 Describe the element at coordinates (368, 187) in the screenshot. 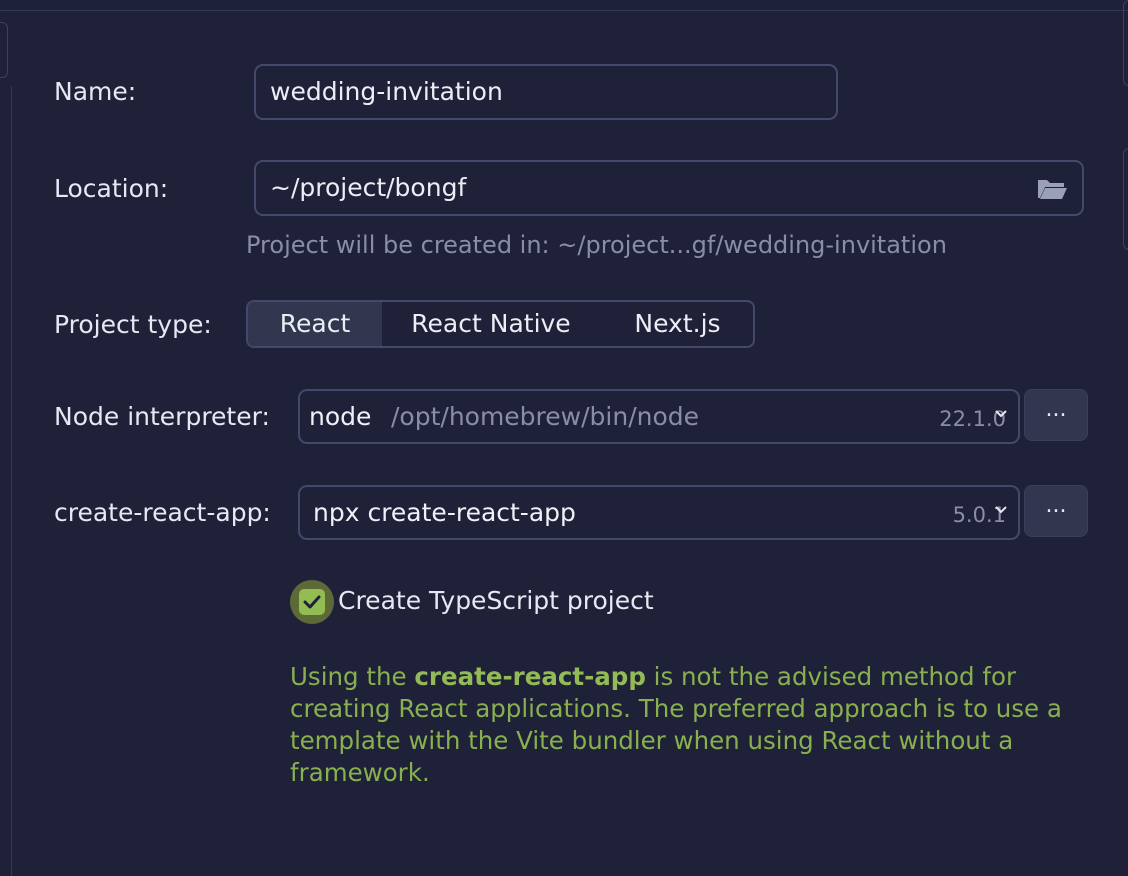

I see `location-value: ~/project/bongf` at that location.